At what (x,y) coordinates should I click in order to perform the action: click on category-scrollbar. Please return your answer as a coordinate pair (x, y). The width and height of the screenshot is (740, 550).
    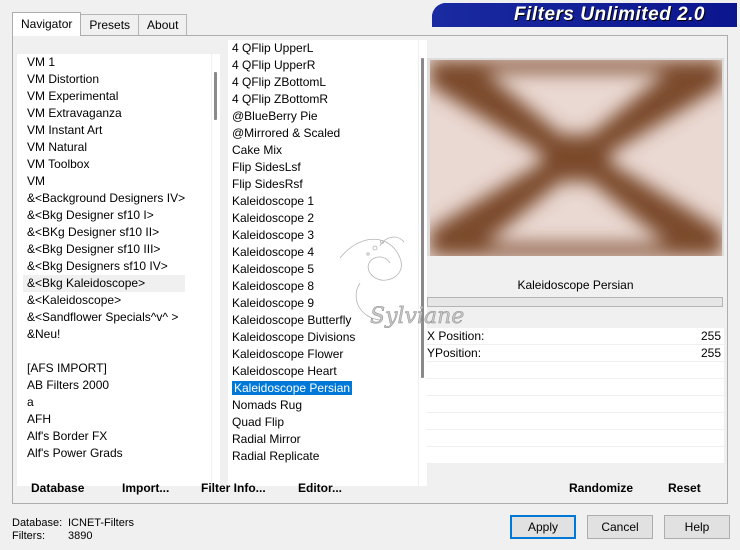
    Looking at the image, I should click on (216, 270).